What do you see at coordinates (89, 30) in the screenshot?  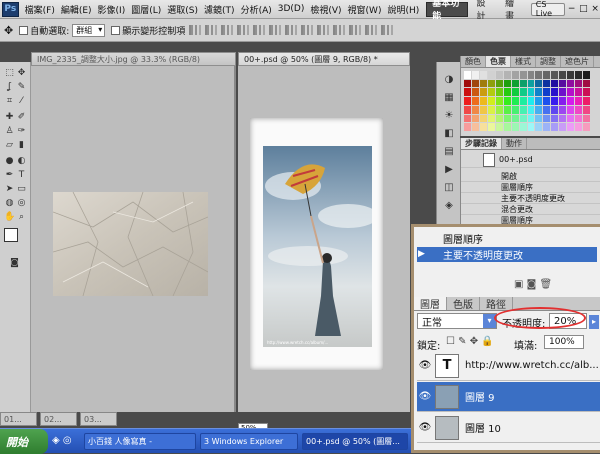 I see `auto-select-dropdown: 群組` at bounding box center [89, 30].